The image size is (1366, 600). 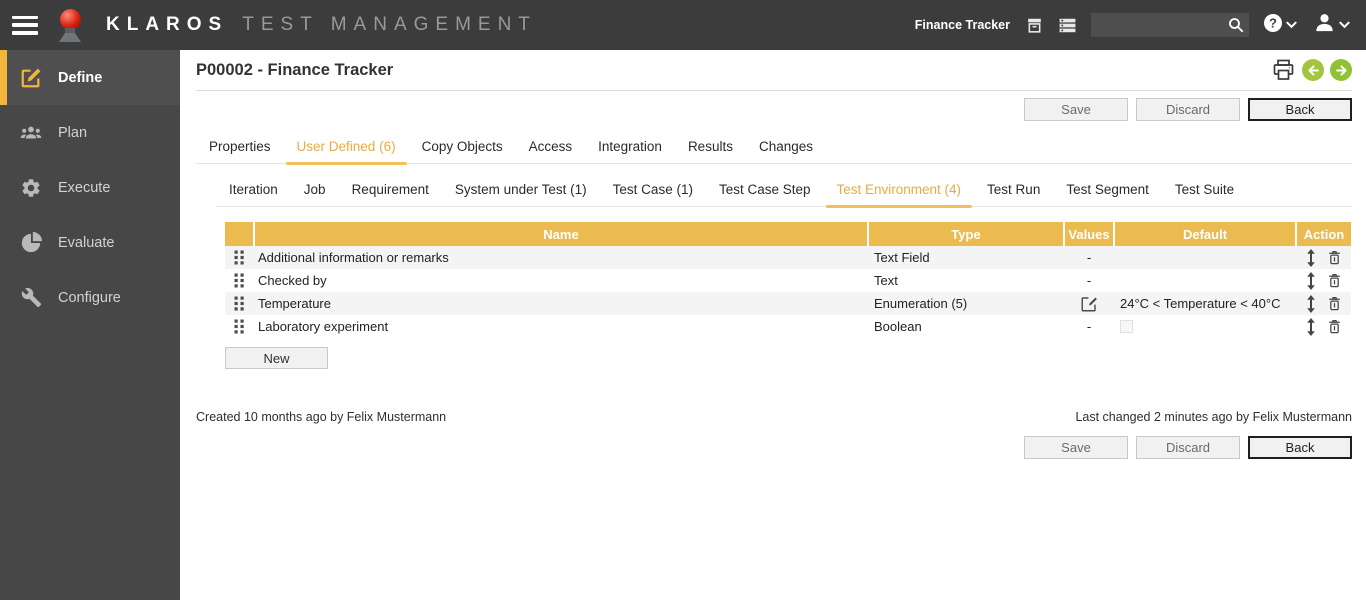 I want to click on field-name: Laboratory experiment, so click(x=323, y=326).